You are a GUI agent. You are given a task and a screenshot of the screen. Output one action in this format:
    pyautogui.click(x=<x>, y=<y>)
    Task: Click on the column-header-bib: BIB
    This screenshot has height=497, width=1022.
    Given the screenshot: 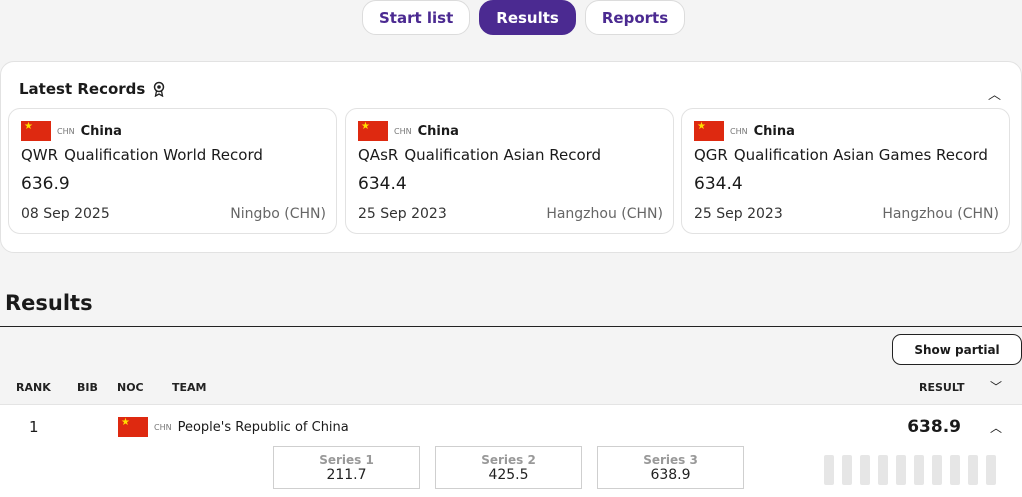 What is the action you would take?
    pyautogui.click(x=87, y=387)
    